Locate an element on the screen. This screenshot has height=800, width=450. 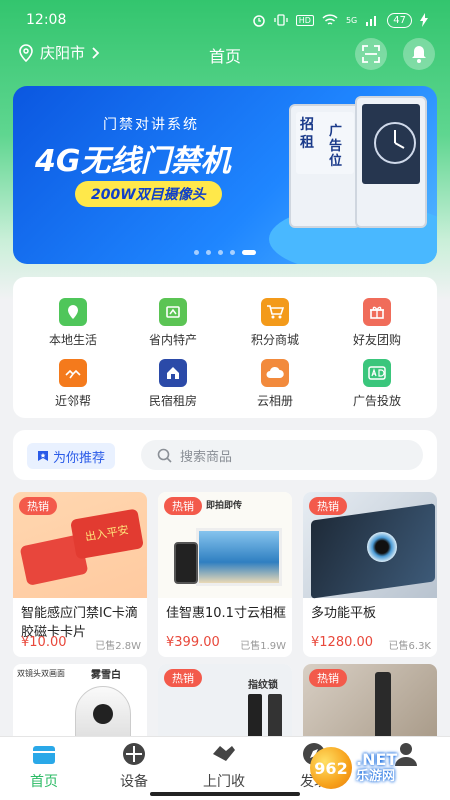
product-image-text: 出入平安 is located at coordinates (107, 534).